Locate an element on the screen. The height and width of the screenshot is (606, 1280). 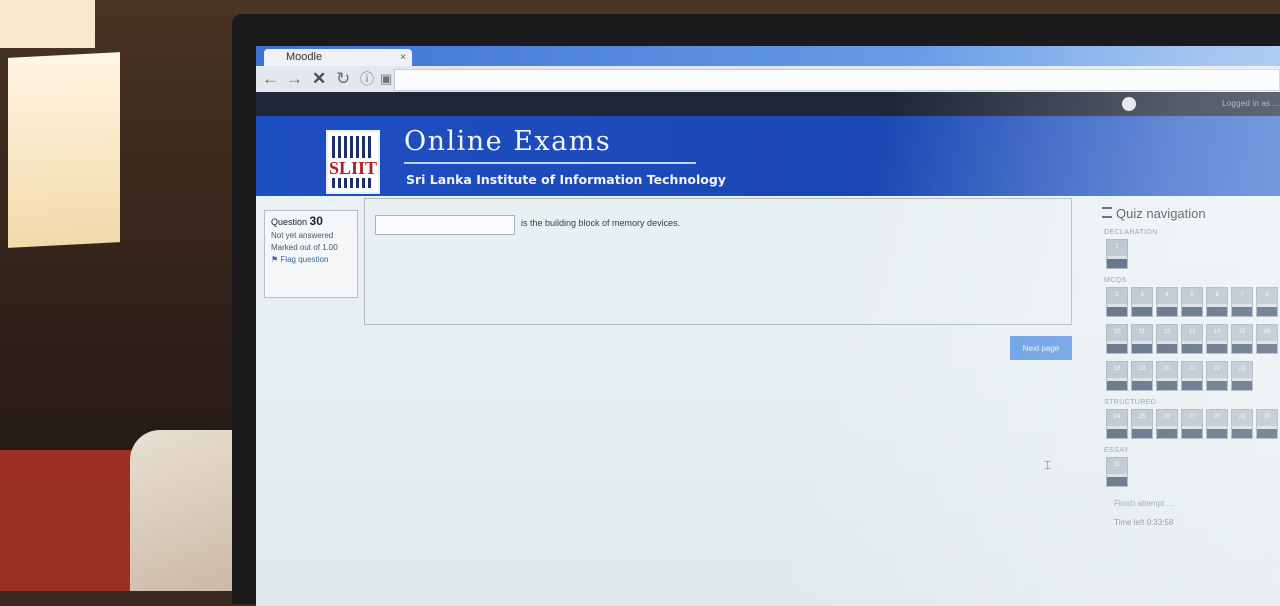
quiz-question-number: 10 is located at coordinates (1117, 333).